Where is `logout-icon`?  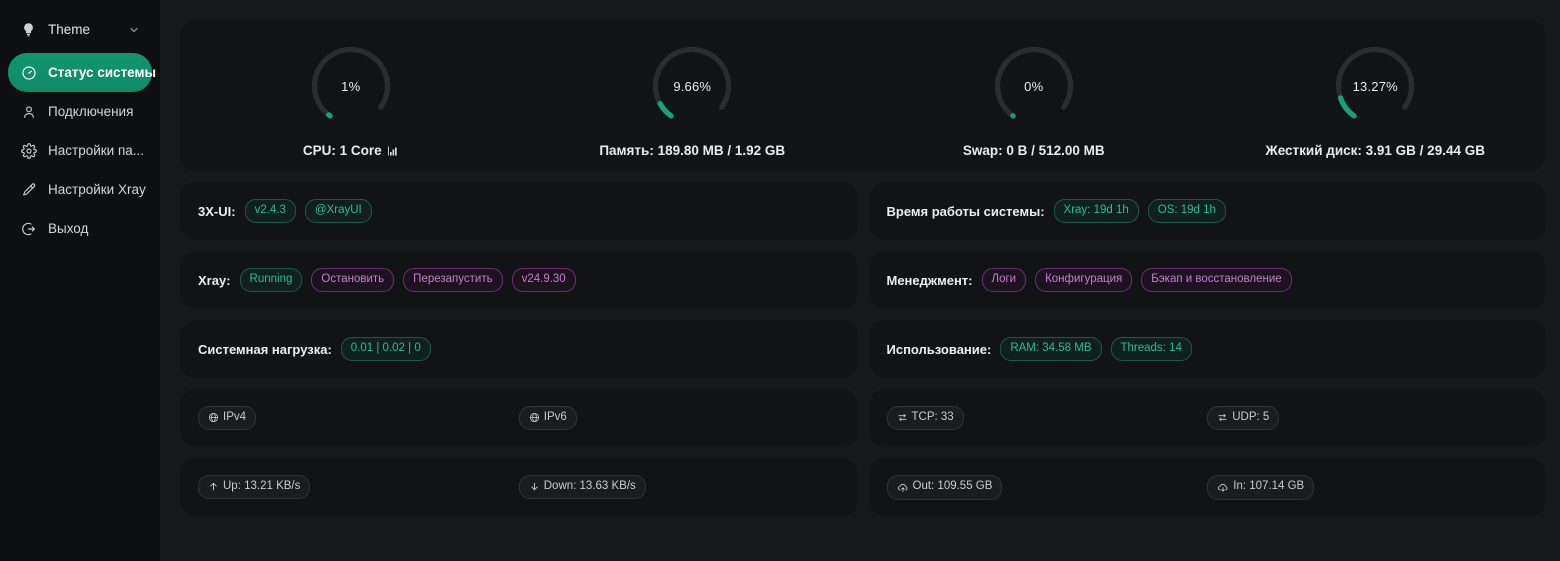
logout-icon is located at coordinates (28, 228).